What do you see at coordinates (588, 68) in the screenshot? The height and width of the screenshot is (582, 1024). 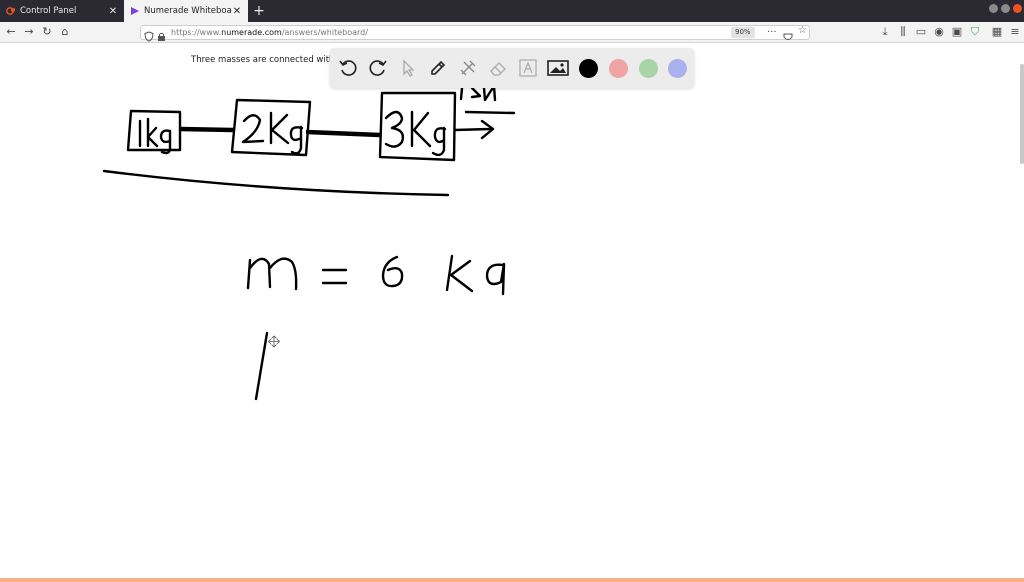 I see `color-black-swatch` at bounding box center [588, 68].